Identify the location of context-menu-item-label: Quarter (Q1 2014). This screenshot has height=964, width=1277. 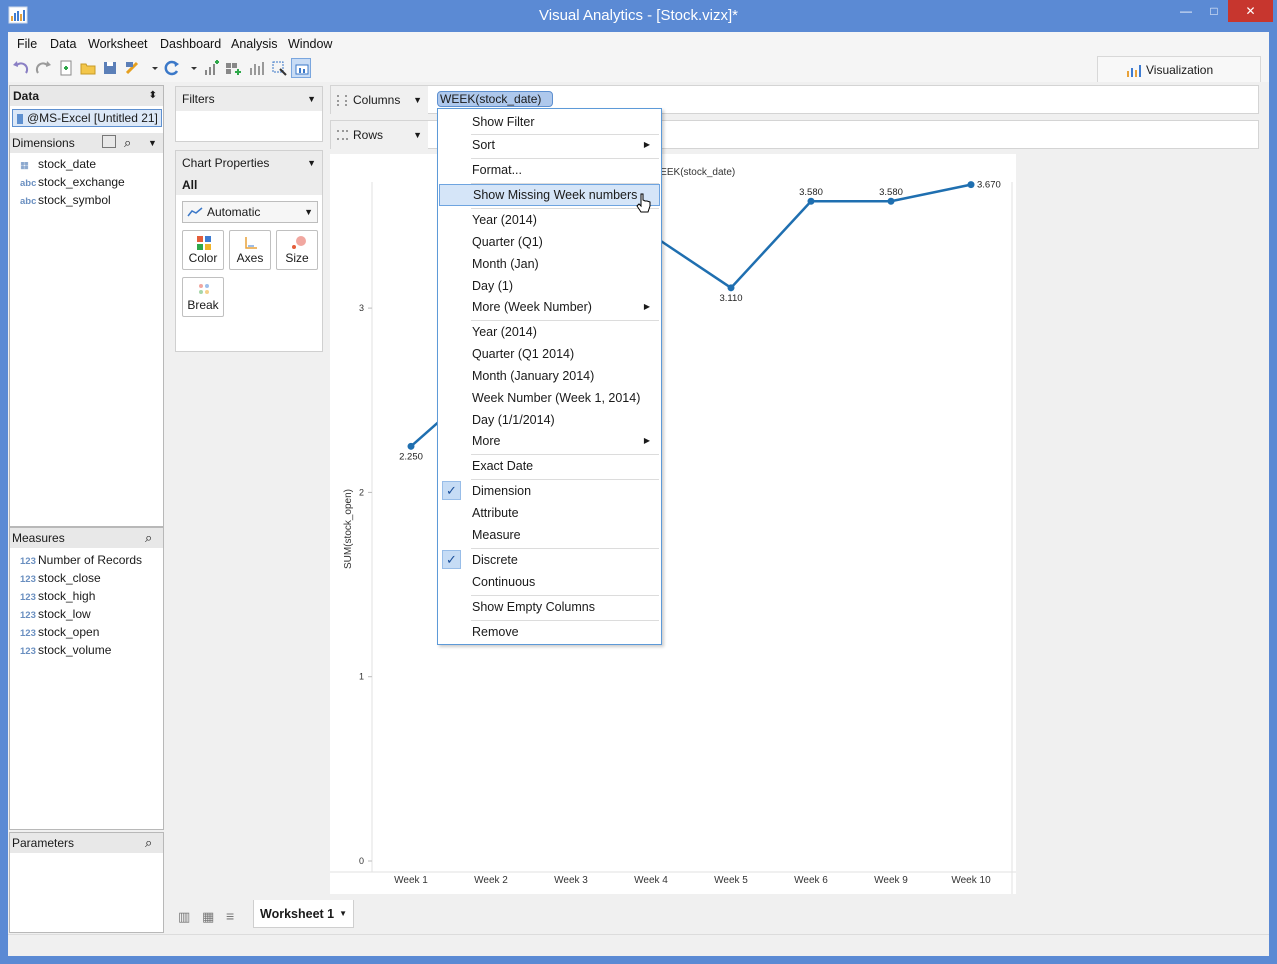
(523, 354).